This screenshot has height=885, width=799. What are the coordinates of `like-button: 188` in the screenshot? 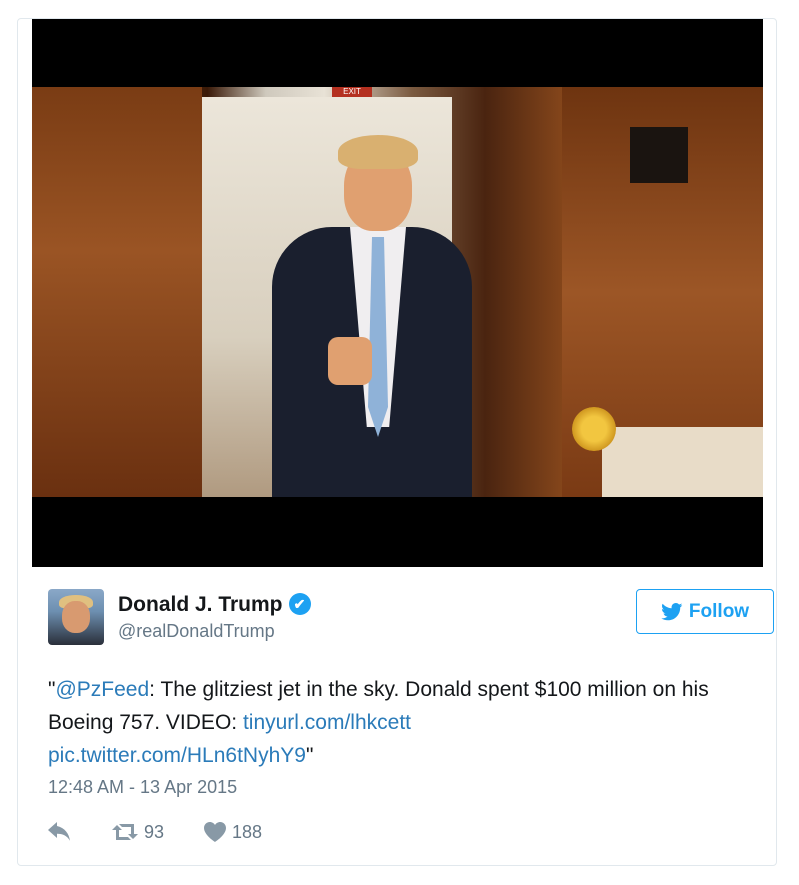 It's located at (233, 832).